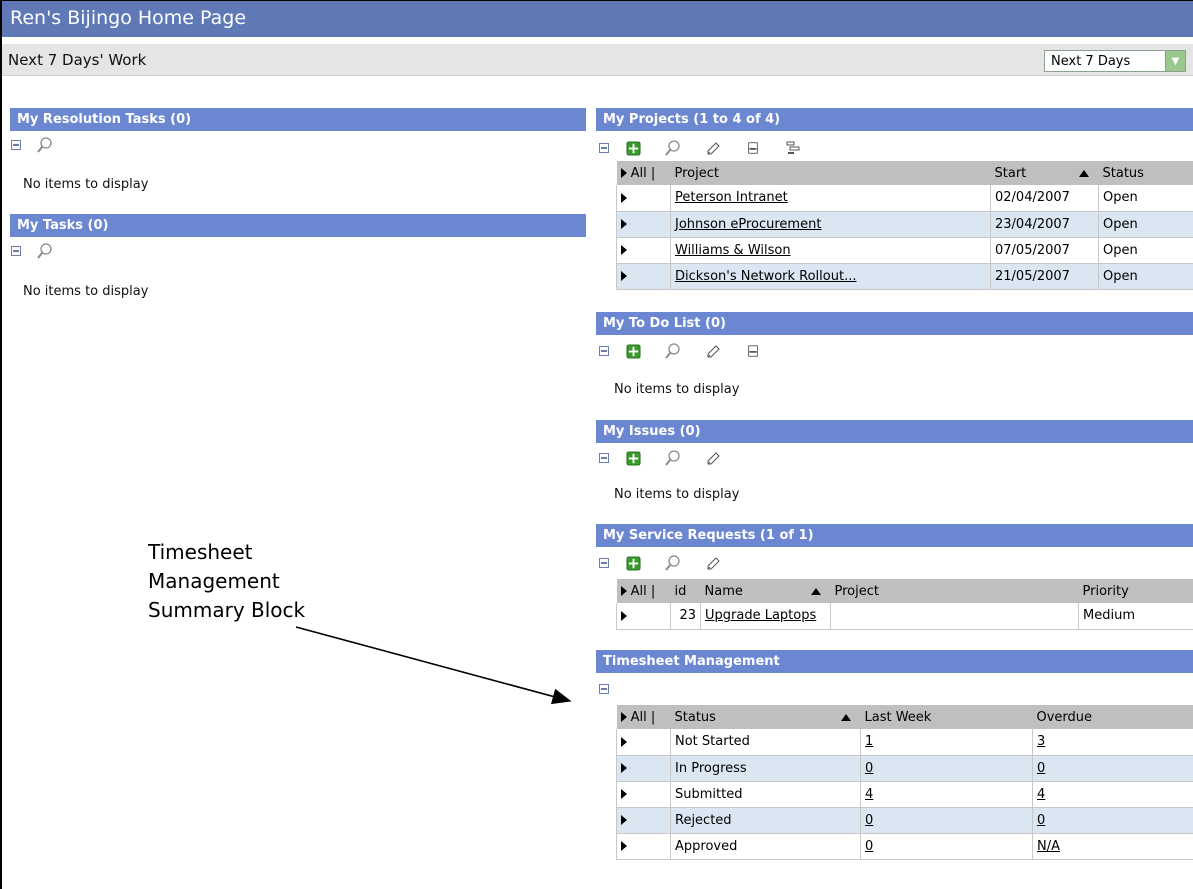 This screenshot has width=1193, height=889. Describe the element at coordinates (1091, 61) in the screenshot. I see `period-select-value: Next 7 Days` at that location.